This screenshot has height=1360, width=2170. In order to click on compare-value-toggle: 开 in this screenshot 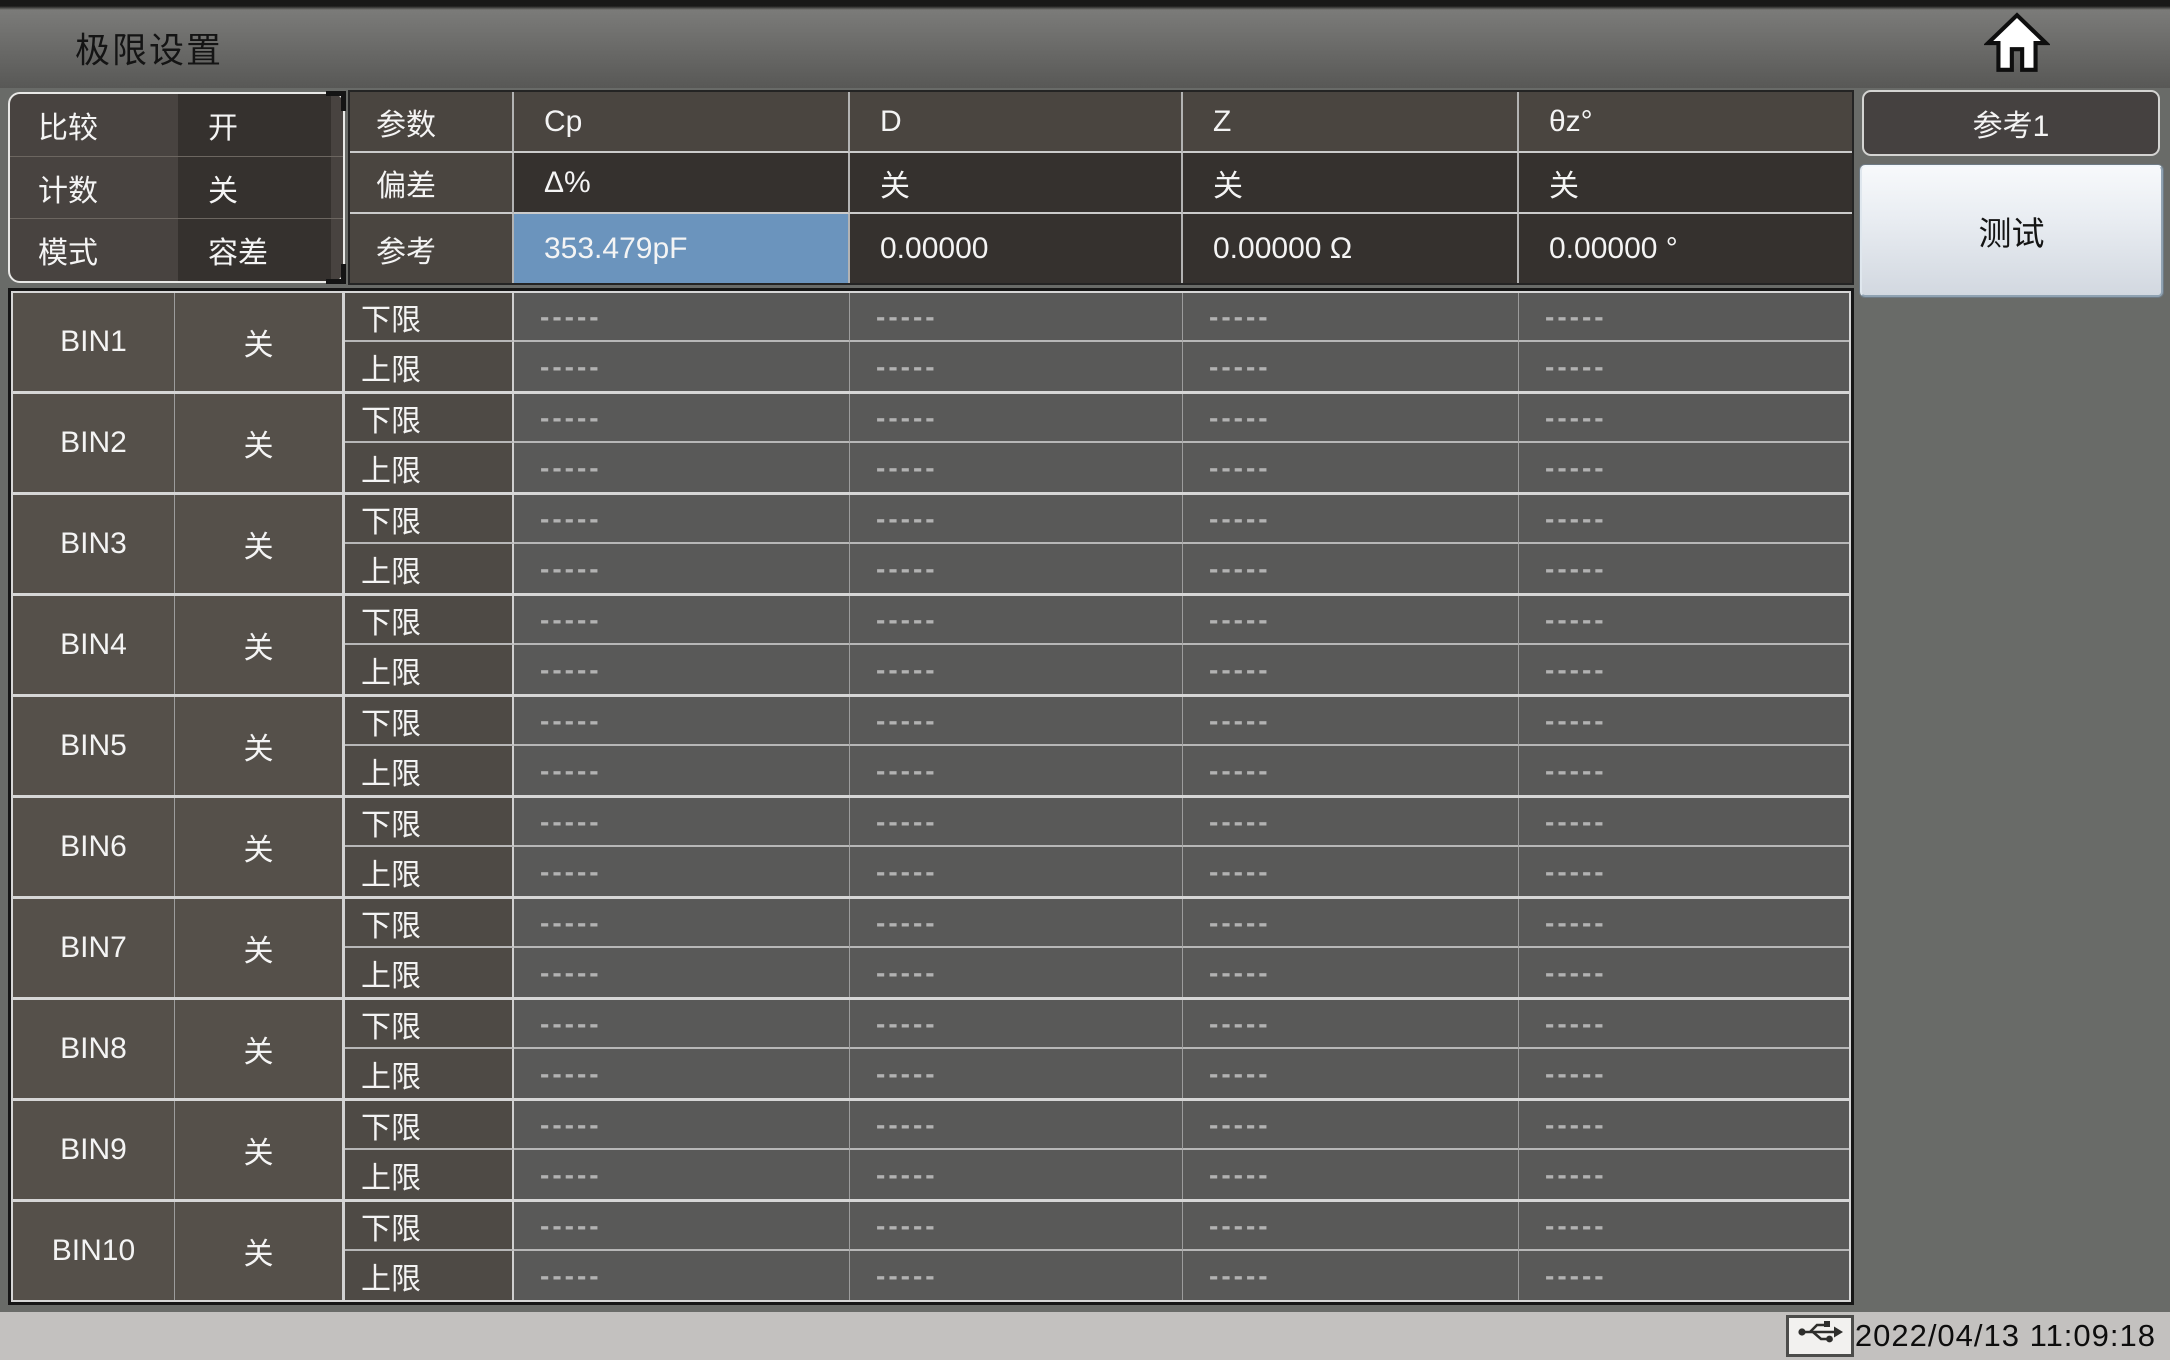, I will do `click(254, 125)`.